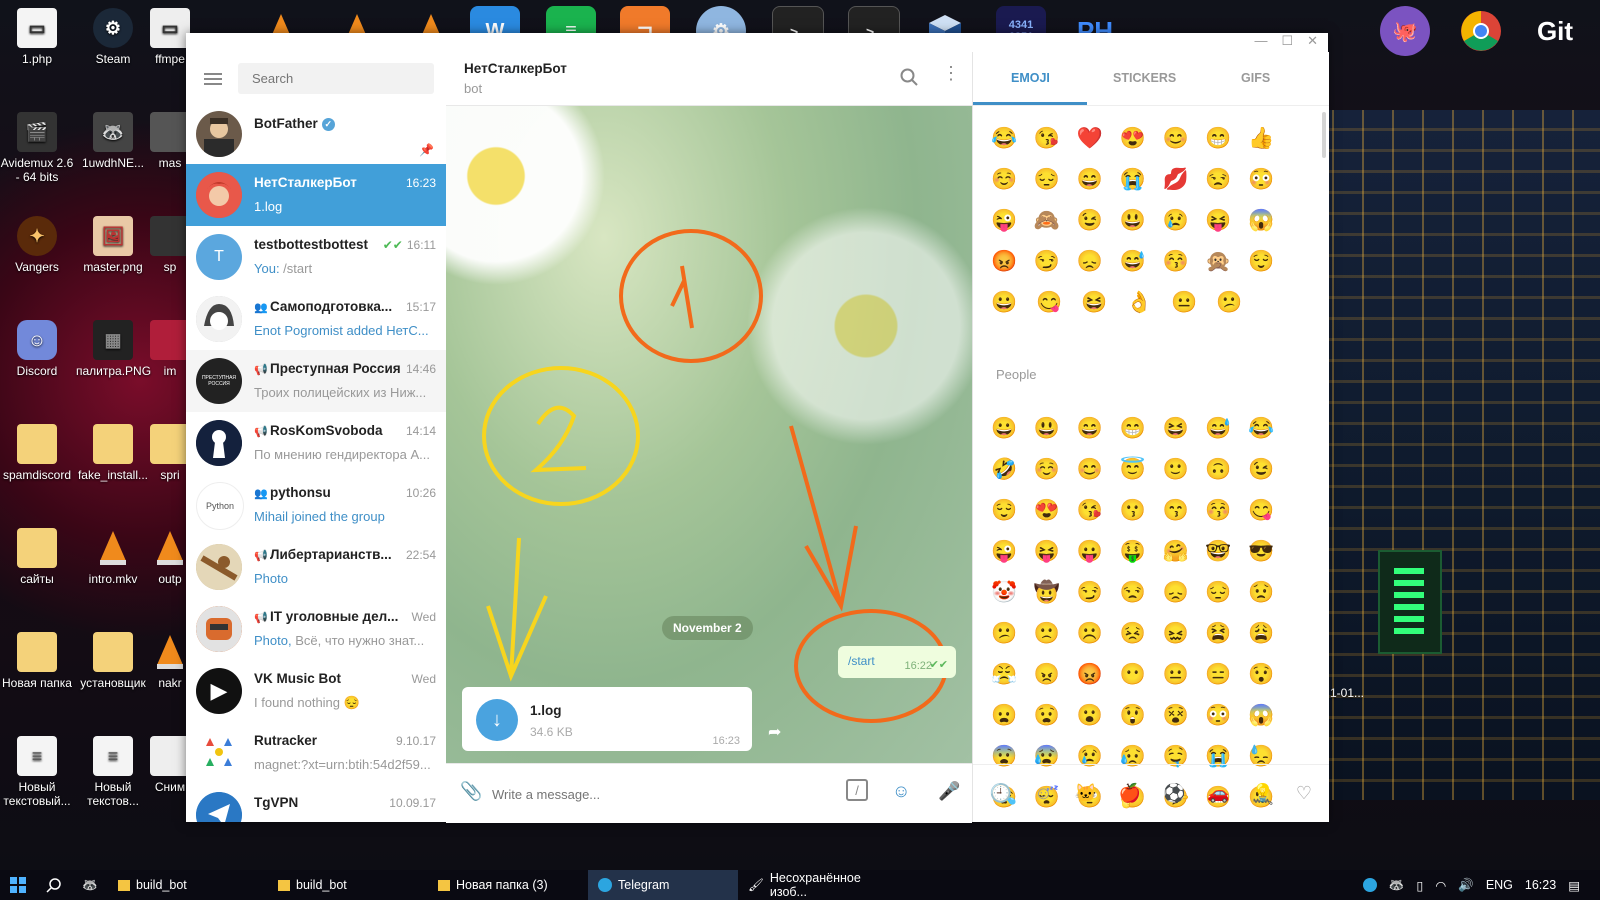 The image size is (1600, 900). What do you see at coordinates (1419, 885) in the screenshot?
I see `battery-icon: ▯` at bounding box center [1419, 885].